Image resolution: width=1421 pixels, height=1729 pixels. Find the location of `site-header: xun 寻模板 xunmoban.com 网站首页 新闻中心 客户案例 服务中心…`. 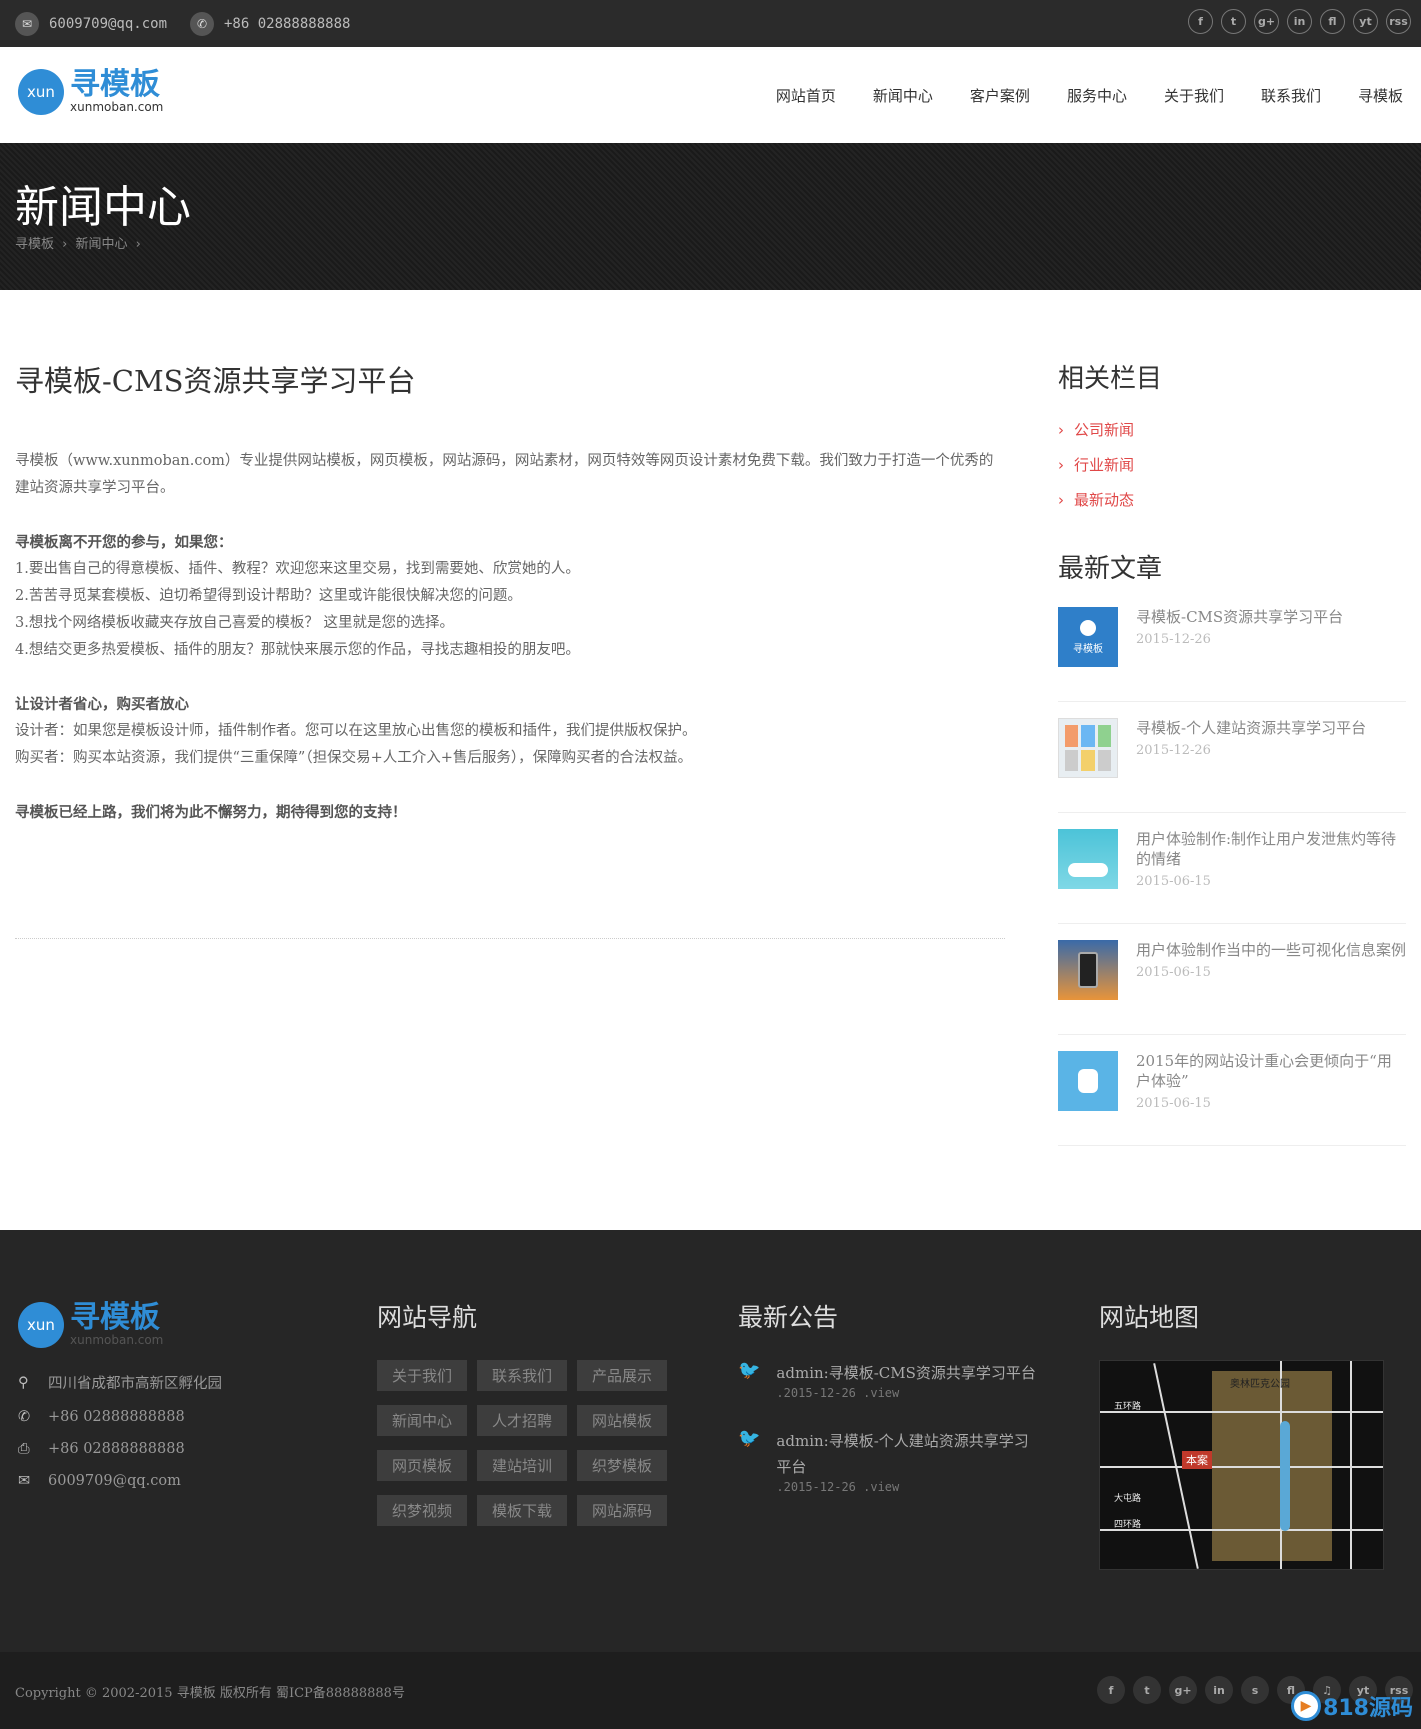

site-header: xun 寻模板 xunmoban.com 网站首页 新闻中心 客户案例 服务中心… is located at coordinates (710, 95).